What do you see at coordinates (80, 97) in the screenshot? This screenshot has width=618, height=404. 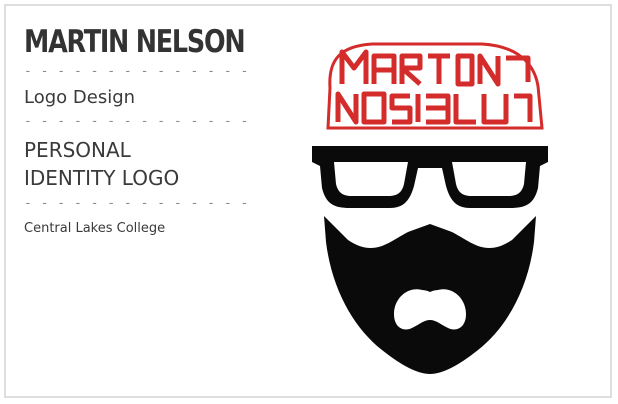 I see `project-category: Logo Design` at bounding box center [80, 97].